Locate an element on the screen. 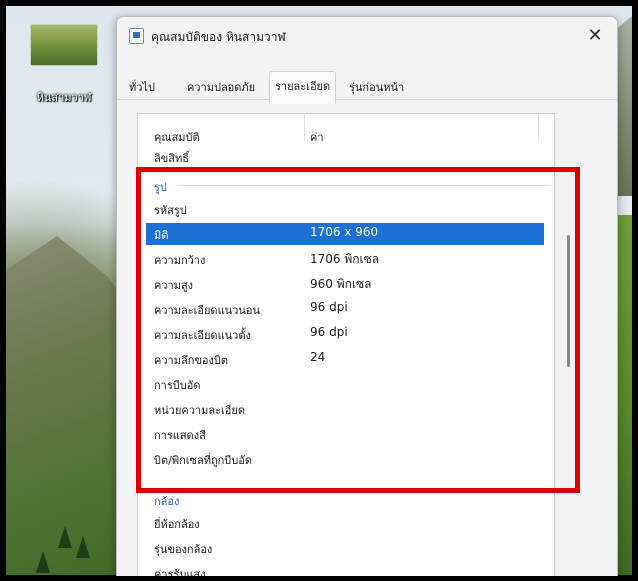 The width and height of the screenshot is (638, 581). group-header-image: รูป is located at coordinates (160, 187).